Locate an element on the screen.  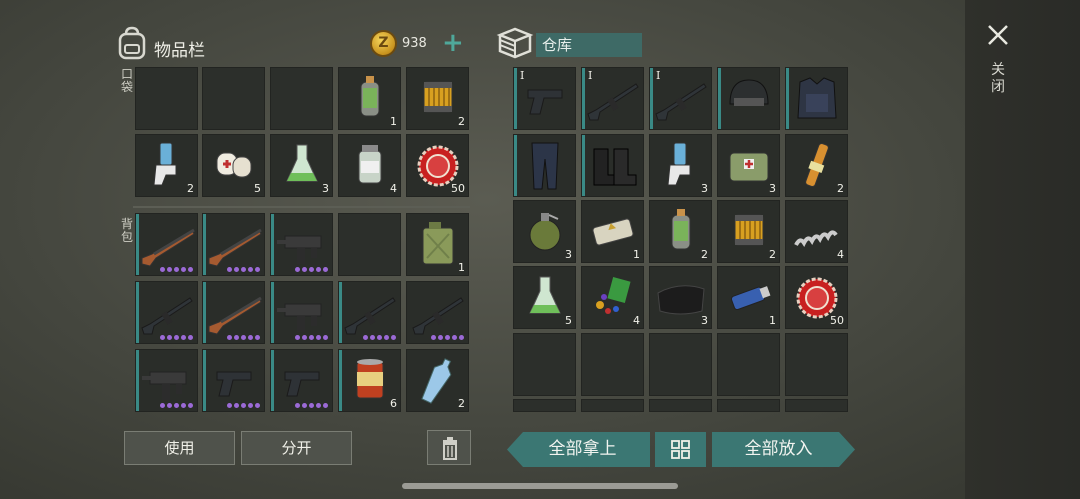
crate-icon is located at coordinates (515, 43).